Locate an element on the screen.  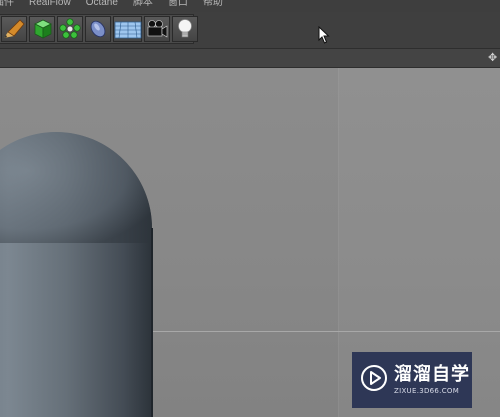
light-bulb-icon is located at coordinates (185, 29).